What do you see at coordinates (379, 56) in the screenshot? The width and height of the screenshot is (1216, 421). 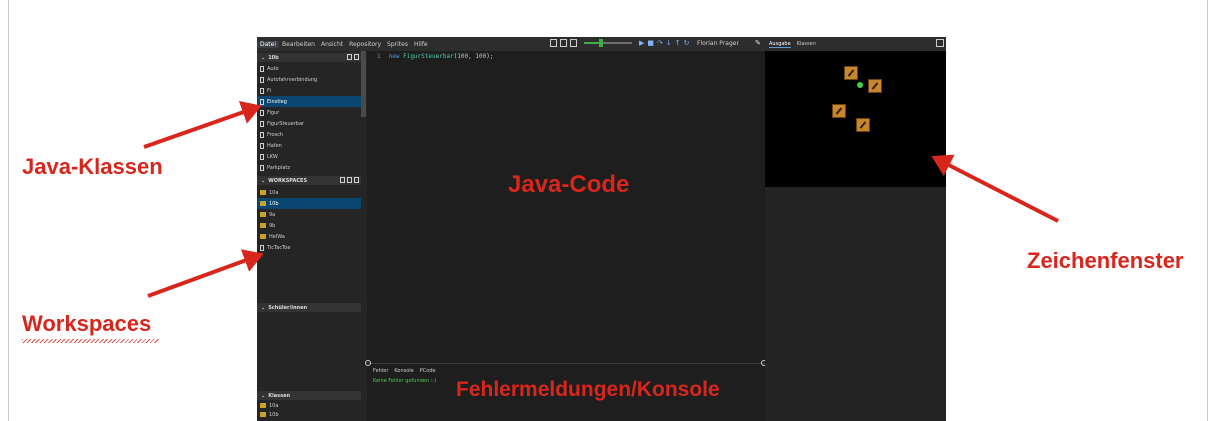 I see `line-number: 1` at bounding box center [379, 56].